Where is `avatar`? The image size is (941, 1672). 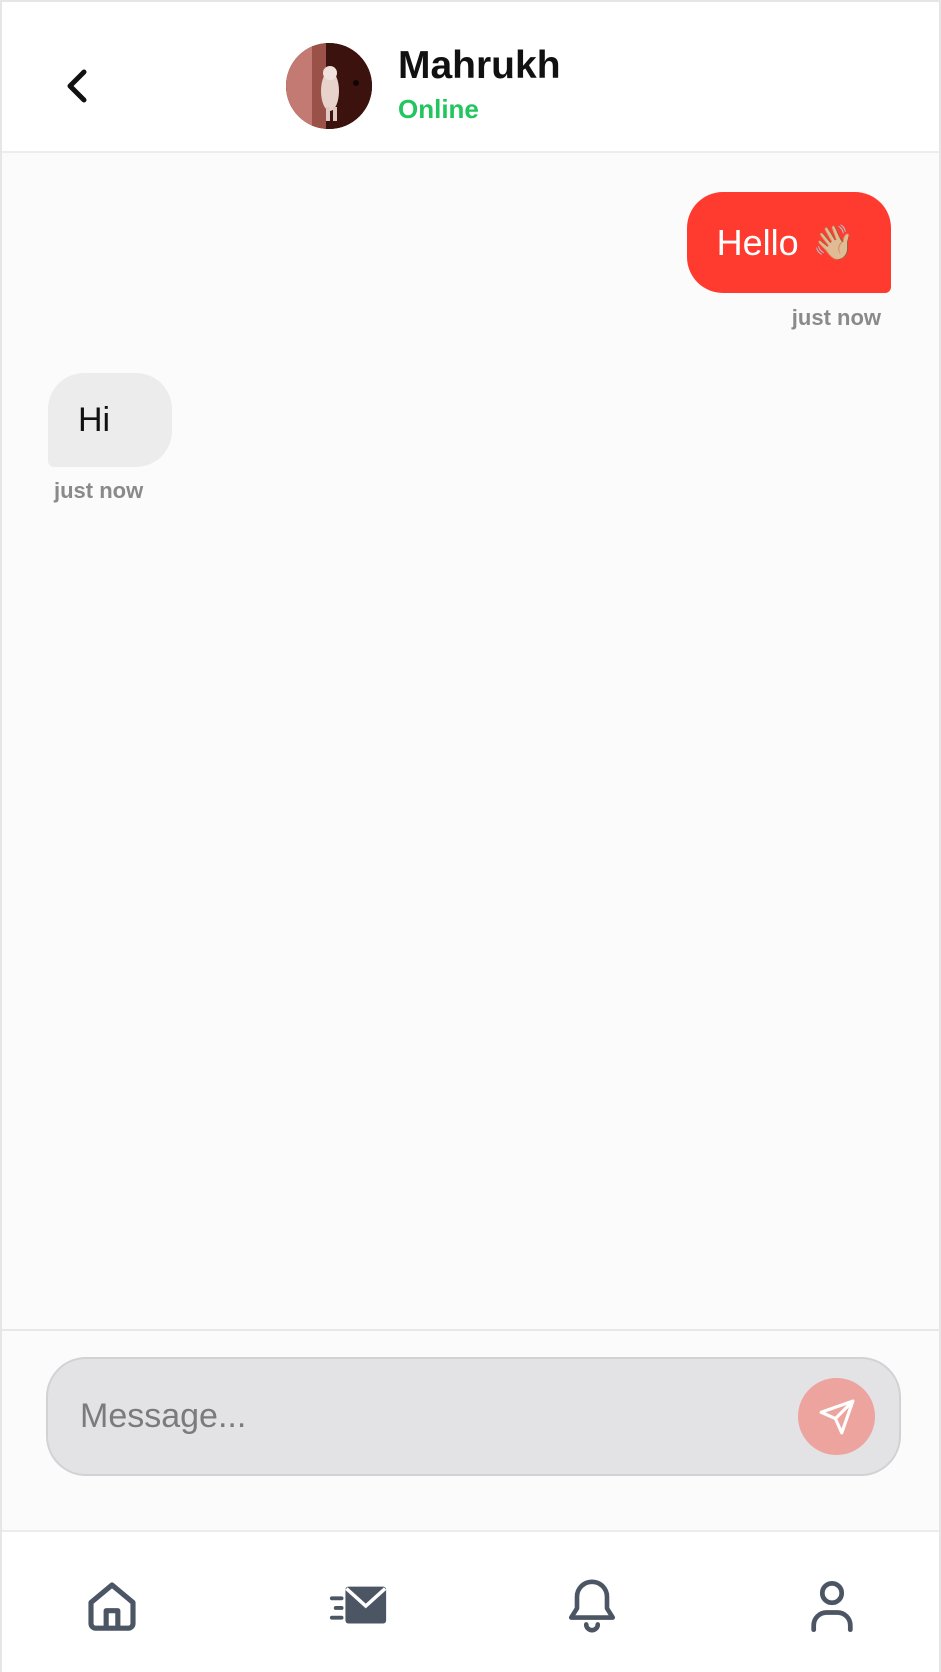 avatar is located at coordinates (329, 86).